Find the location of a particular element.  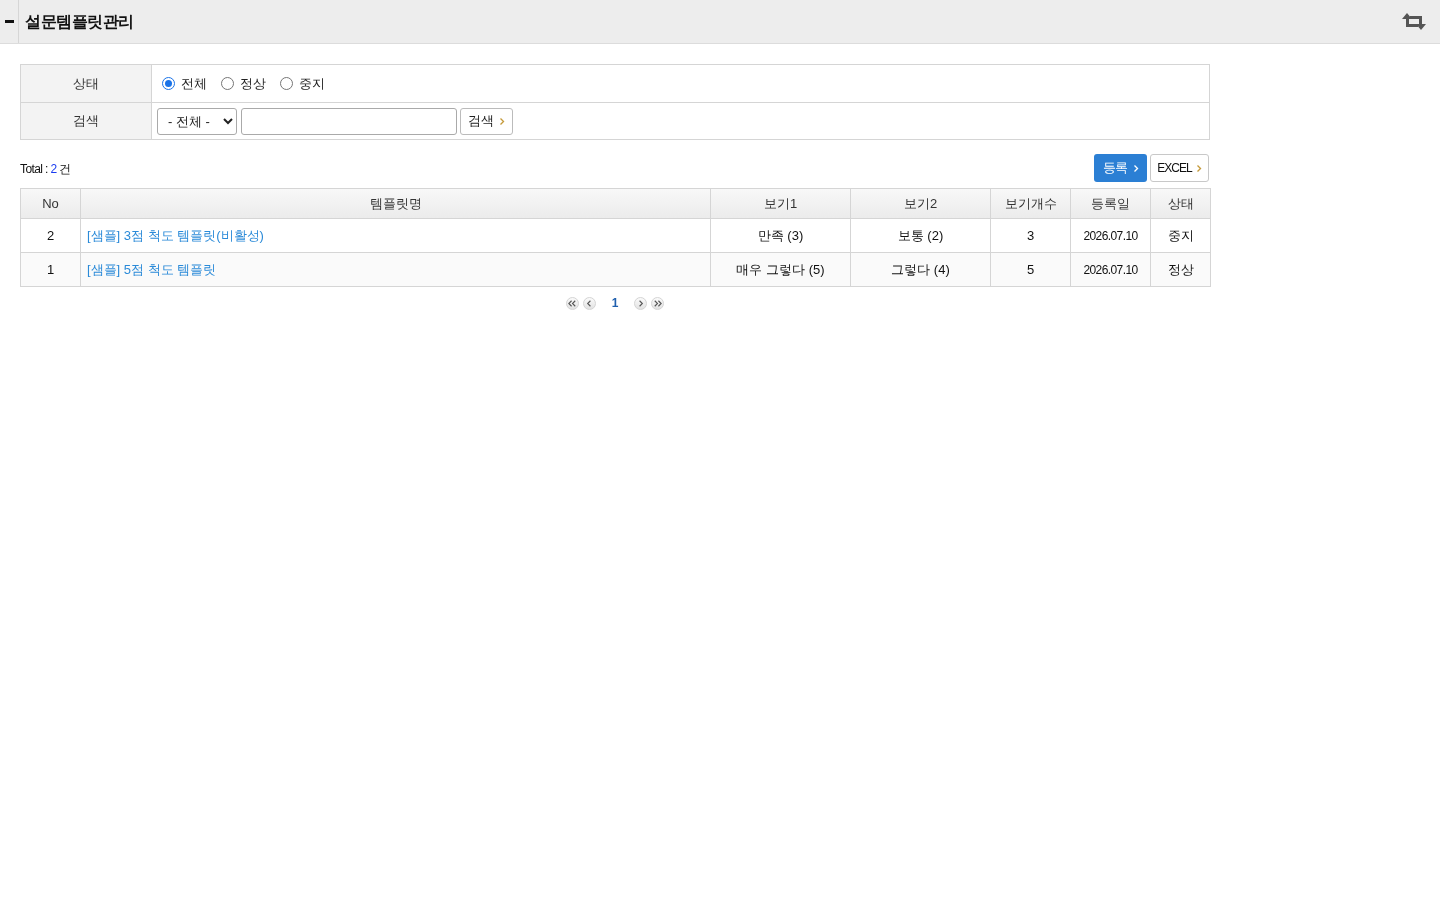

table-cell: 매우 그렇다 (5) is located at coordinates (780, 269).